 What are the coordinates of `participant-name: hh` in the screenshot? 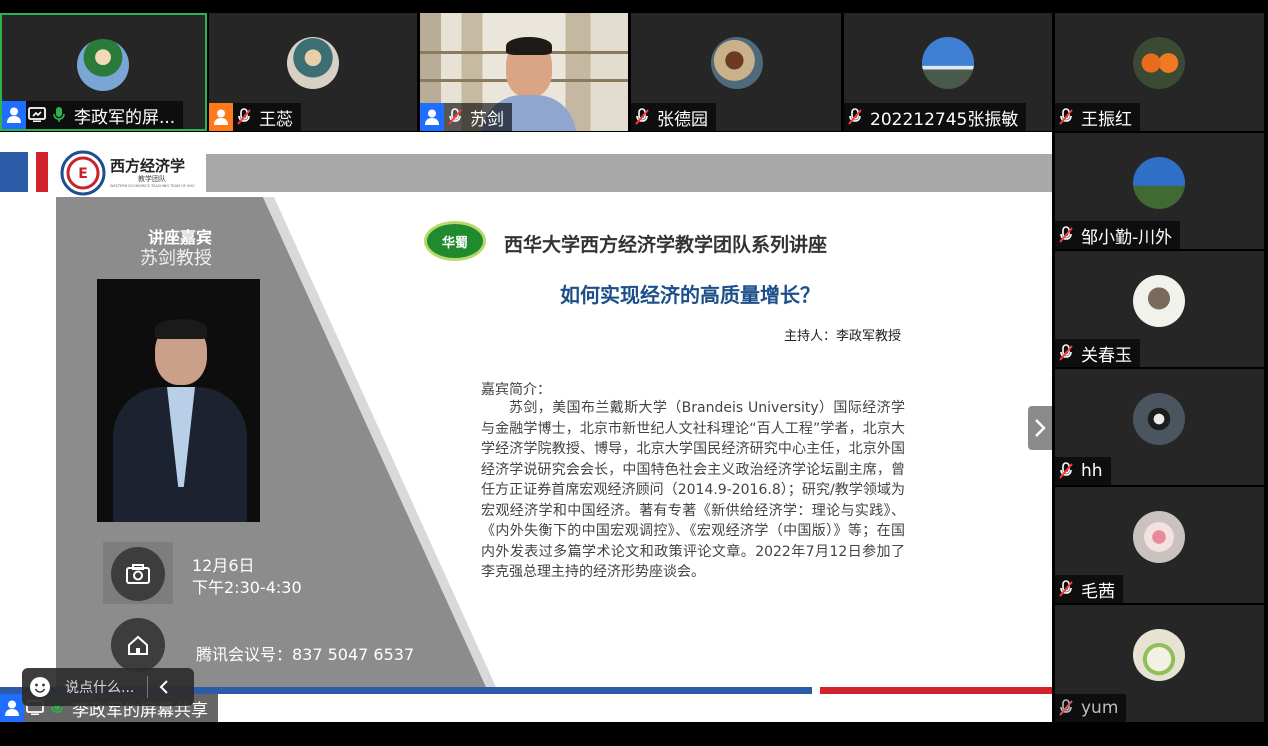 It's located at (1092, 471).